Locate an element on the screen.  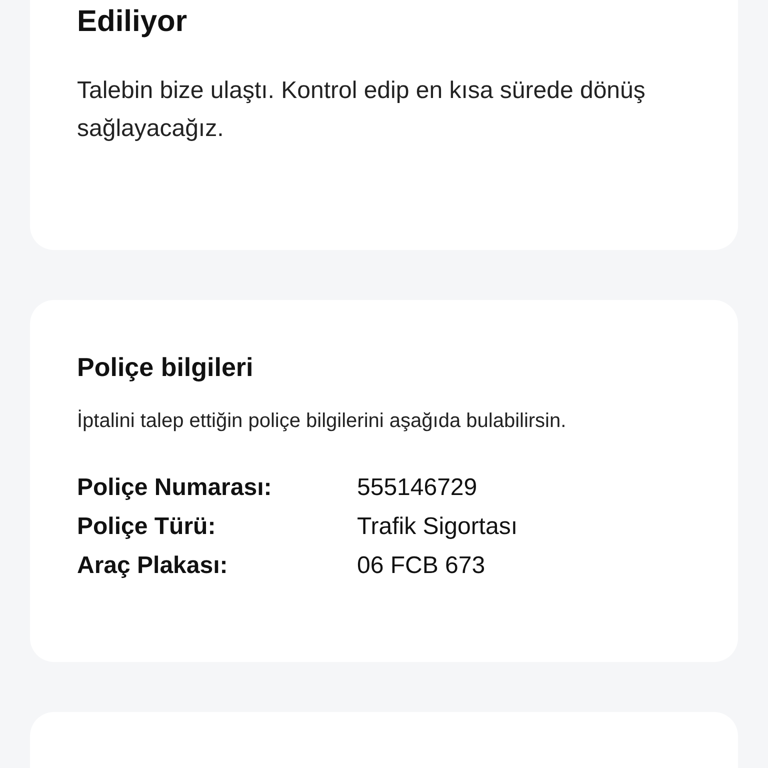
policy-description: İptalini talep ettiğin poliçe bilgilerini aşağıda bulabilirsin. is located at coordinates (322, 421).